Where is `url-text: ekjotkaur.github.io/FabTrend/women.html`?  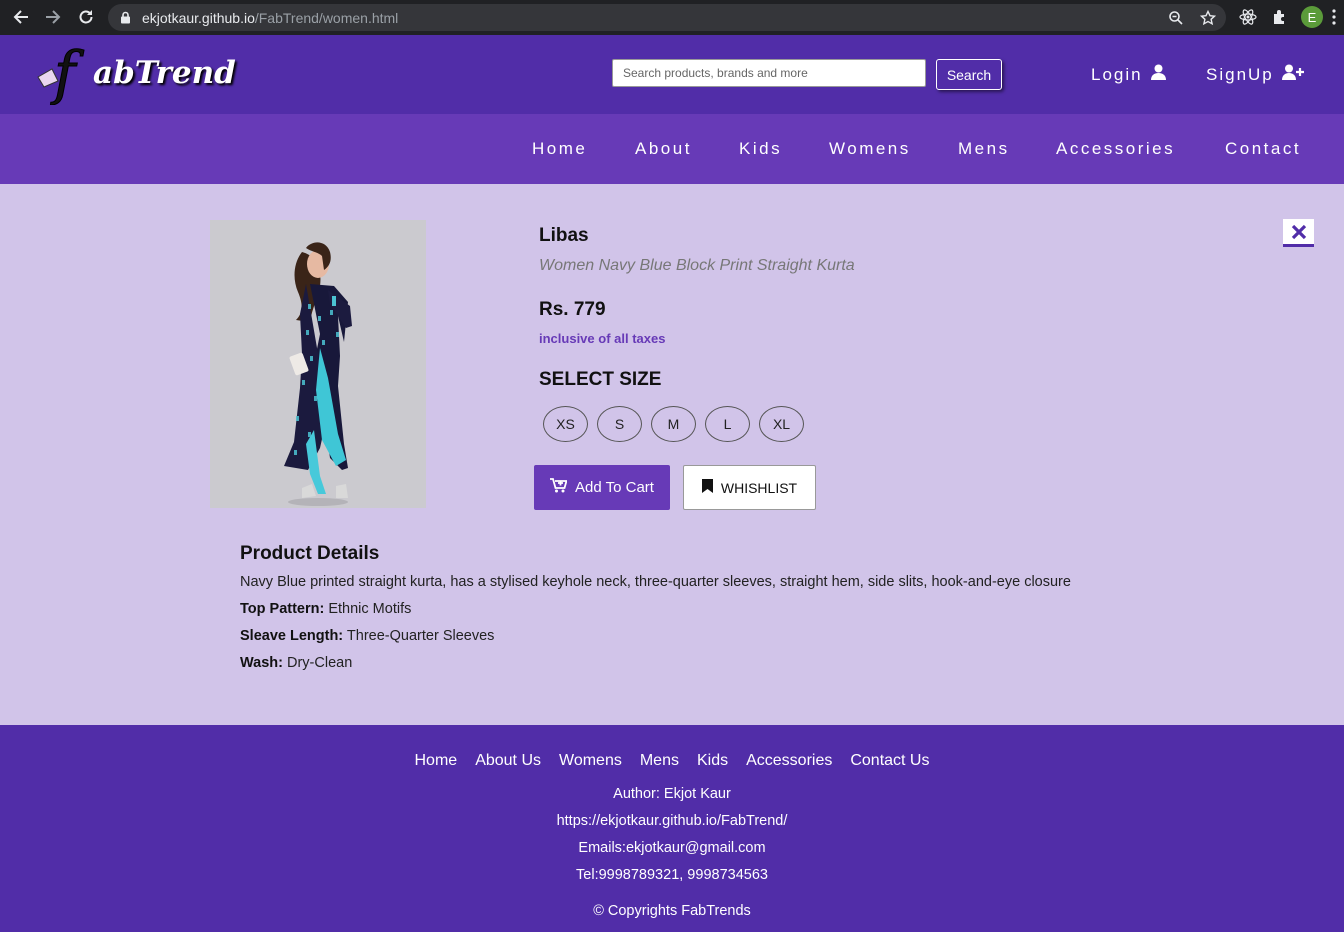
url-text: ekjotkaur.github.io/FabTrend/women.html is located at coordinates (270, 18).